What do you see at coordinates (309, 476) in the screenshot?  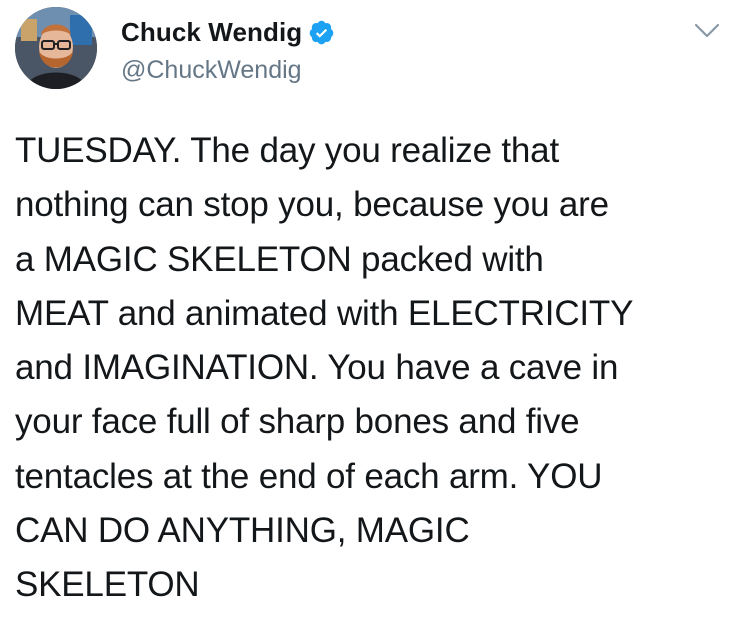 I see `tweet-text-line: tentacles at the end of each arm. YOU` at bounding box center [309, 476].